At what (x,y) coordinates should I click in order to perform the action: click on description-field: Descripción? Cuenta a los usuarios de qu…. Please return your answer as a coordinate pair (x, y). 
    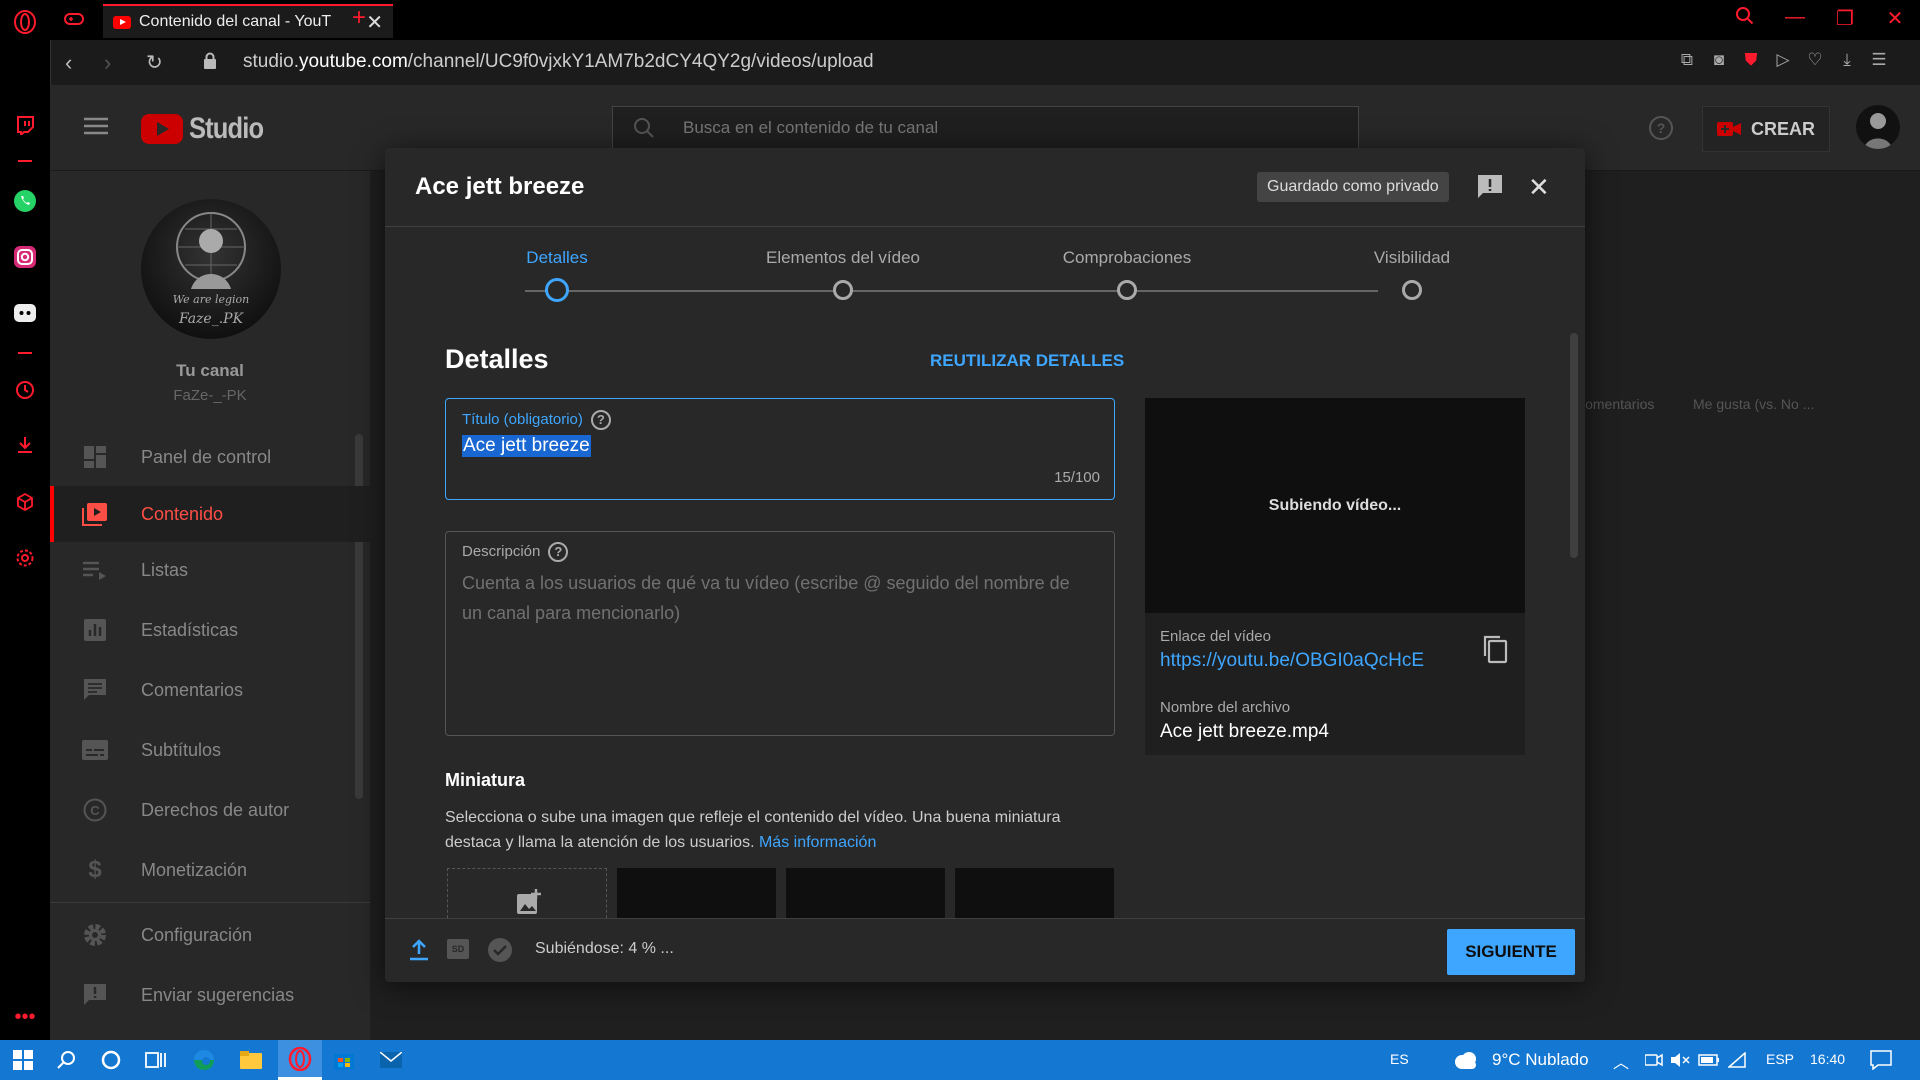
    Looking at the image, I should click on (780, 633).